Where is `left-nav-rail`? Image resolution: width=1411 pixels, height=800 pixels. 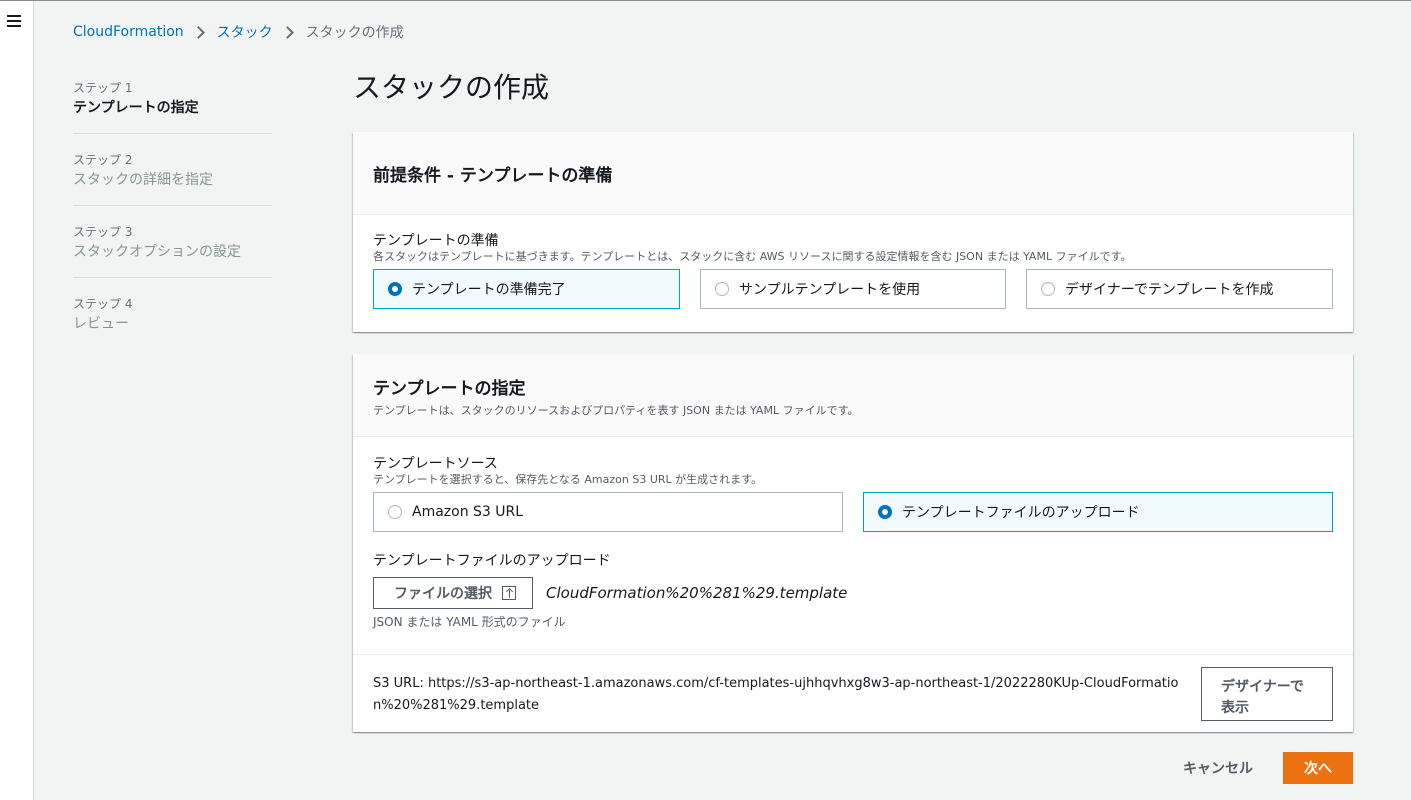 left-nav-rail is located at coordinates (17, 400).